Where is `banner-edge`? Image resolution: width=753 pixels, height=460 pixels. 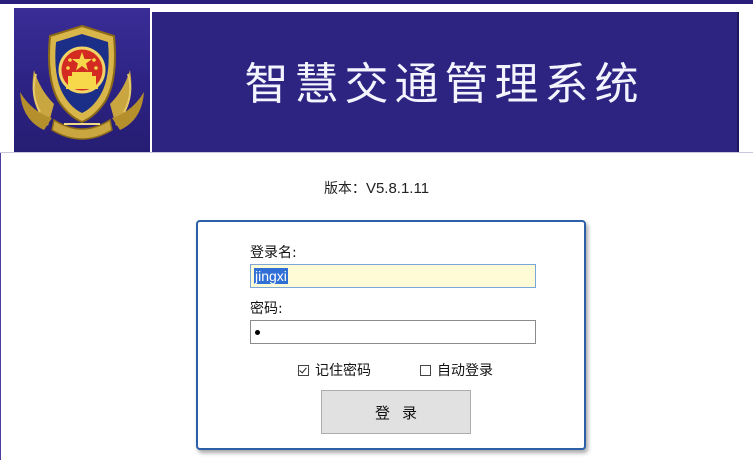
banner-edge is located at coordinates (738, 82).